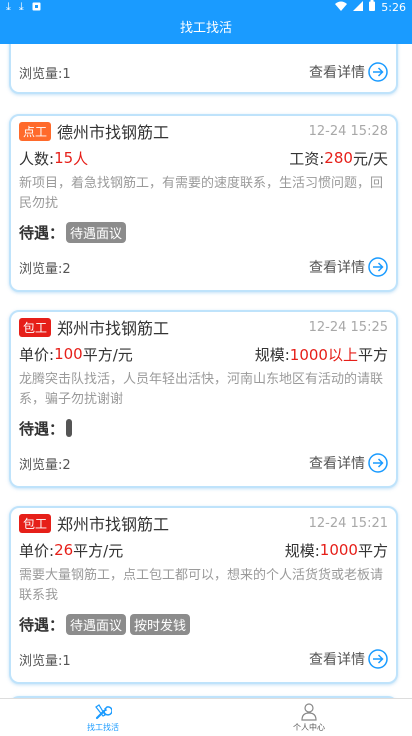  Describe the element at coordinates (68, 354) in the screenshot. I see `unit-price-value: 100` at that location.